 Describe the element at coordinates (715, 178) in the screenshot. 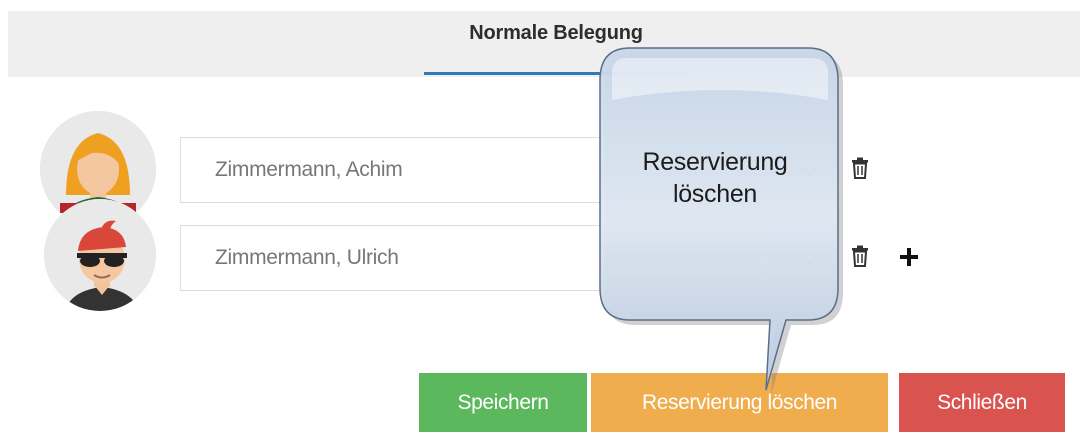

I see `tooltip-text: Reservierung löschen` at that location.